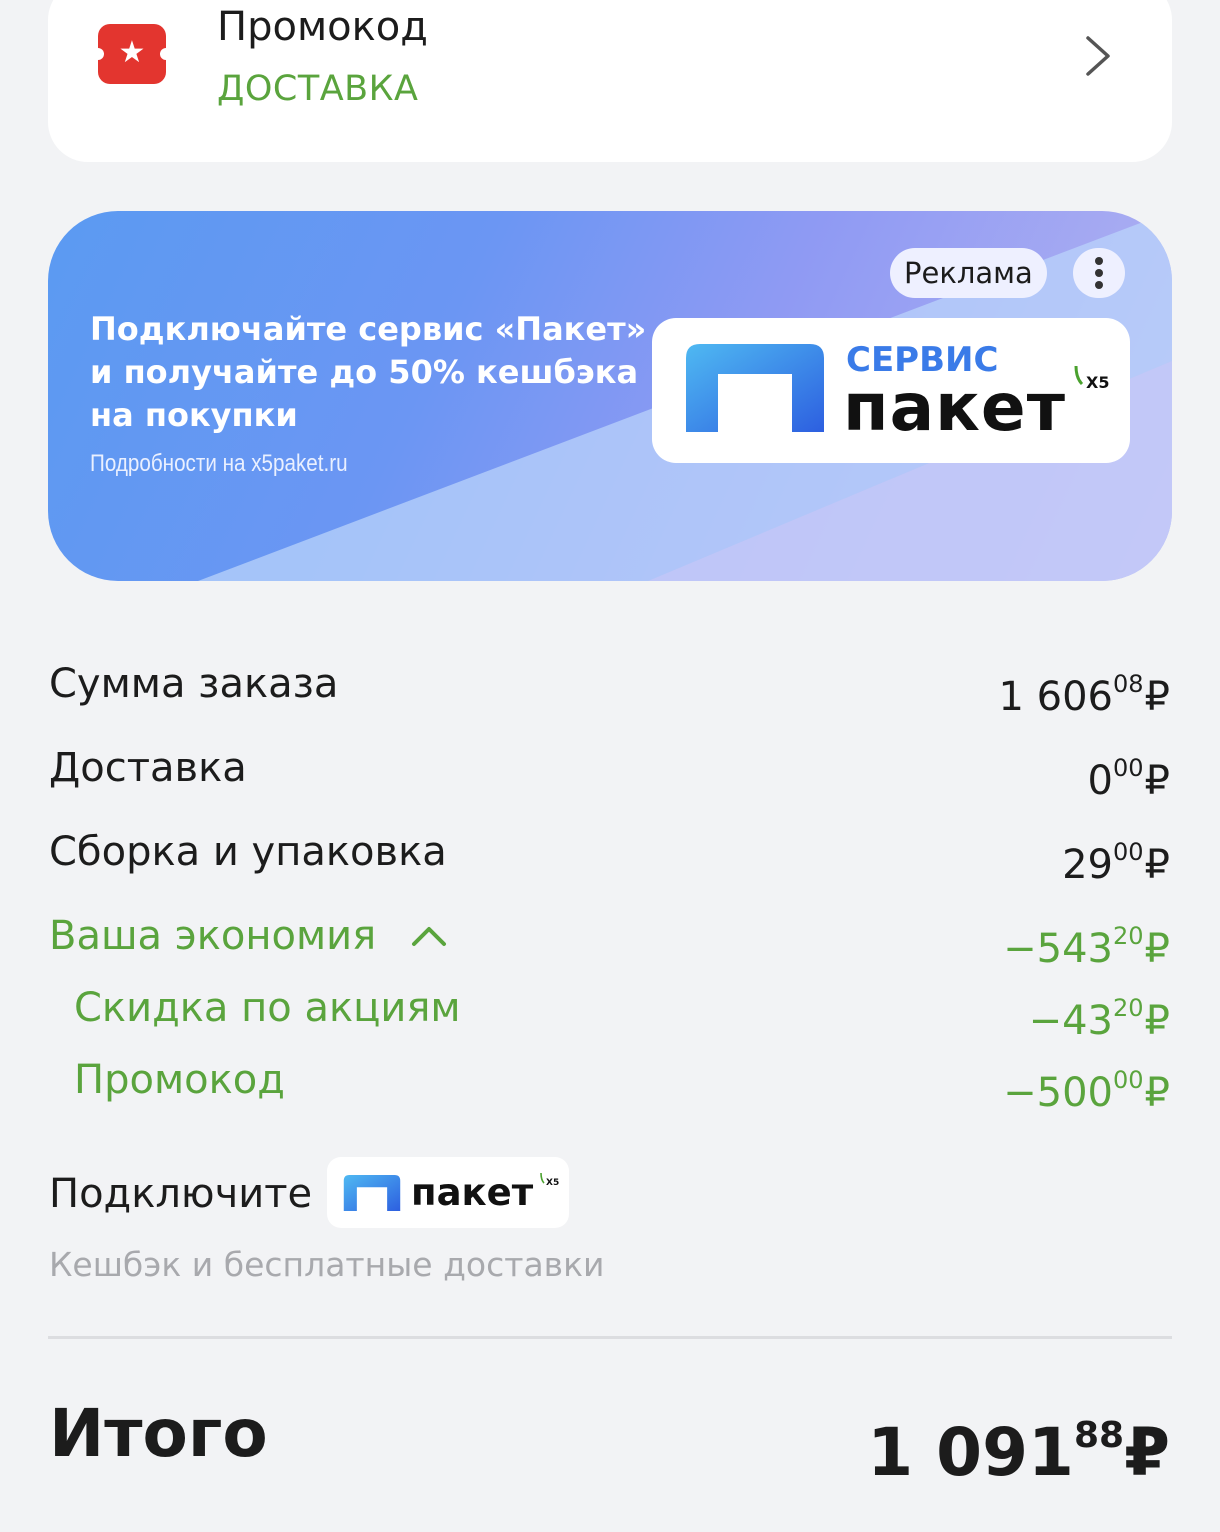  I want to click on delivery-label: Доставка, so click(148, 768).